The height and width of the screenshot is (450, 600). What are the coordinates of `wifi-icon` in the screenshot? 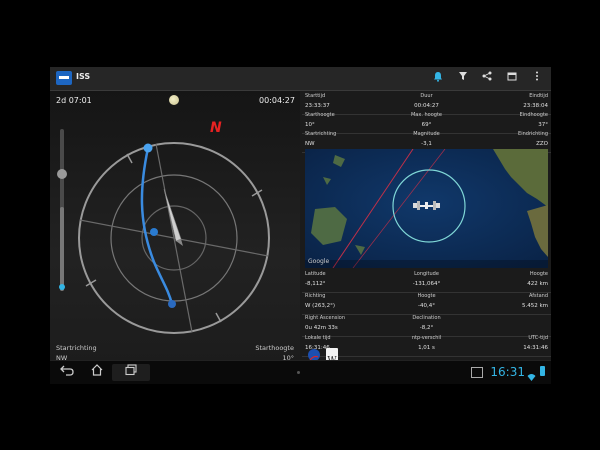 It's located at (531, 376).